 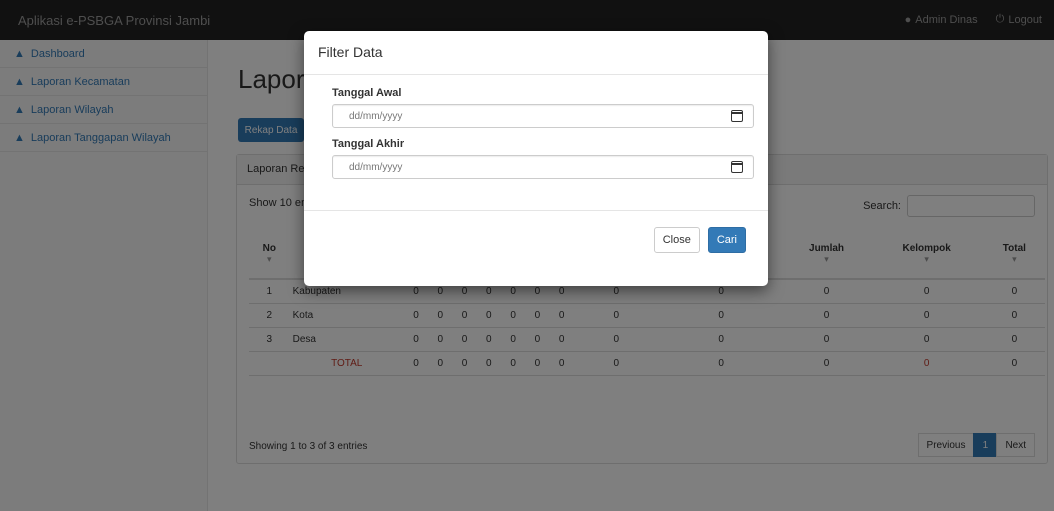 I want to click on close-button: Close, so click(x=676, y=240).